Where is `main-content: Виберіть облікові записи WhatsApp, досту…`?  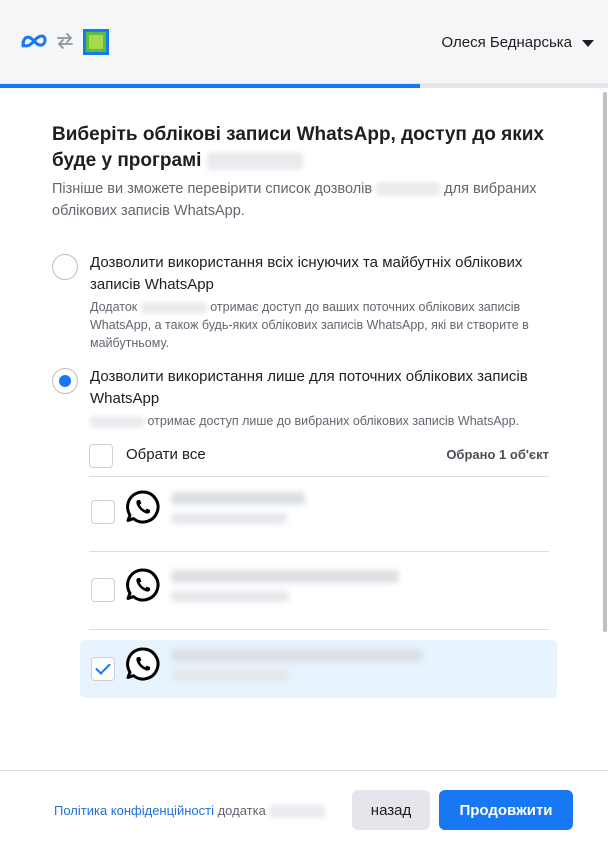
main-content: Виберіть облікові записи WhatsApp, досту… is located at coordinates (302, 172).